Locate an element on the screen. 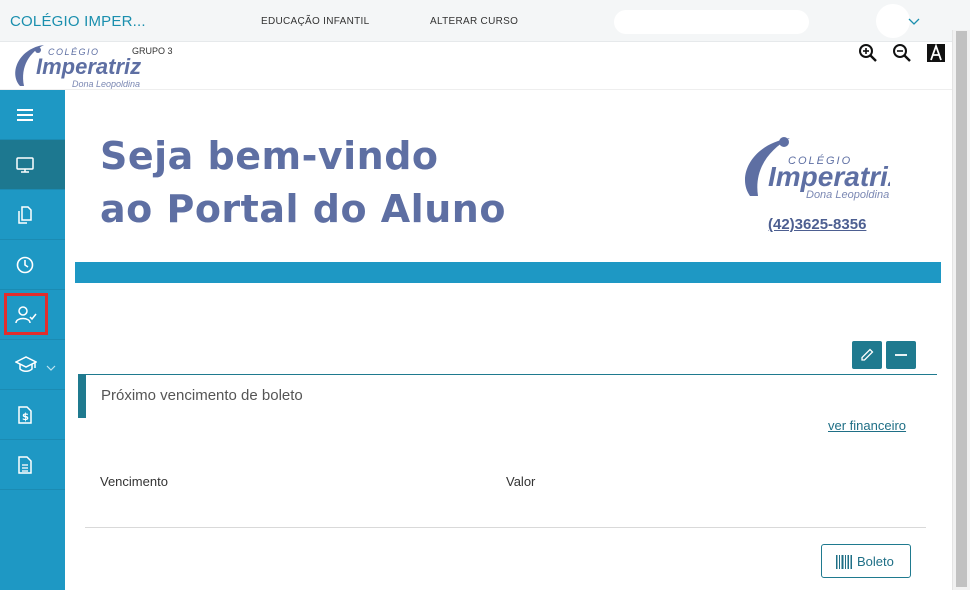 The width and height of the screenshot is (970, 590). sidebar-item-reports is located at coordinates (32, 465).